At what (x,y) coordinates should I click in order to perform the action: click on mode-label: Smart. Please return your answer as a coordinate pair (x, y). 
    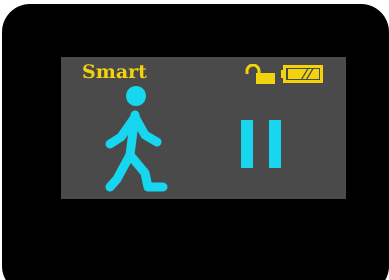
    Looking at the image, I should click on (114, 72).